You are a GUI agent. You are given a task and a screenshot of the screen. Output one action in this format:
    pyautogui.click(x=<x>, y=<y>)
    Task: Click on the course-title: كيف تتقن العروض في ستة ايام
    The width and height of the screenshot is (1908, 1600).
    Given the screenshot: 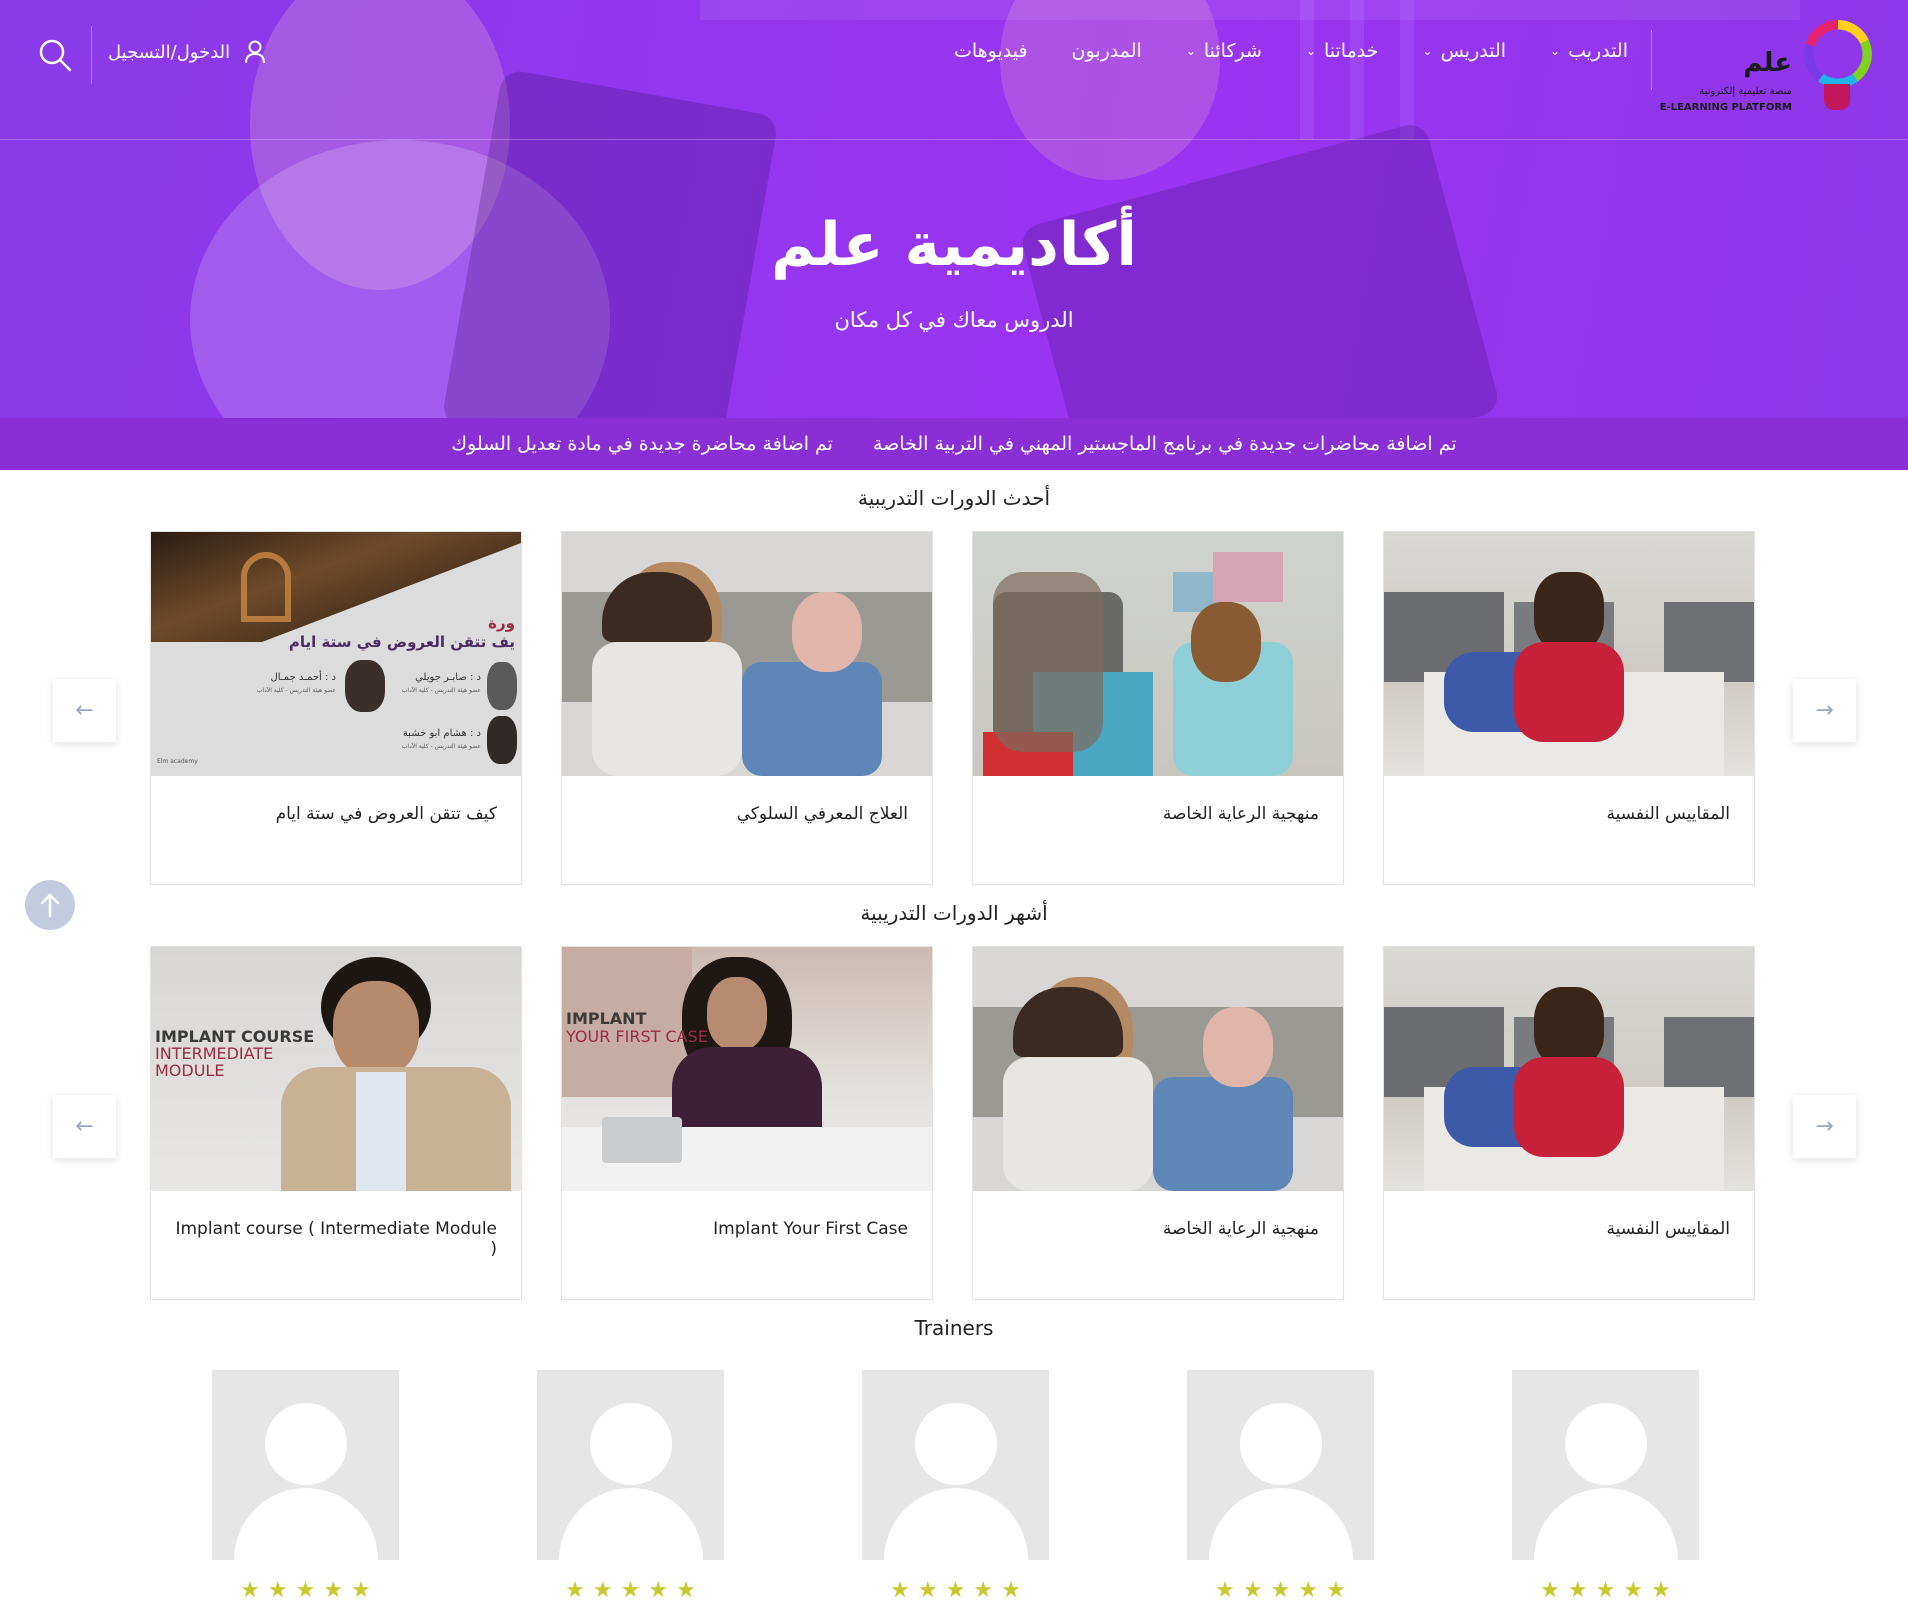 What is the action you would take?
    pyautogui.click(x=386, y=814)
    